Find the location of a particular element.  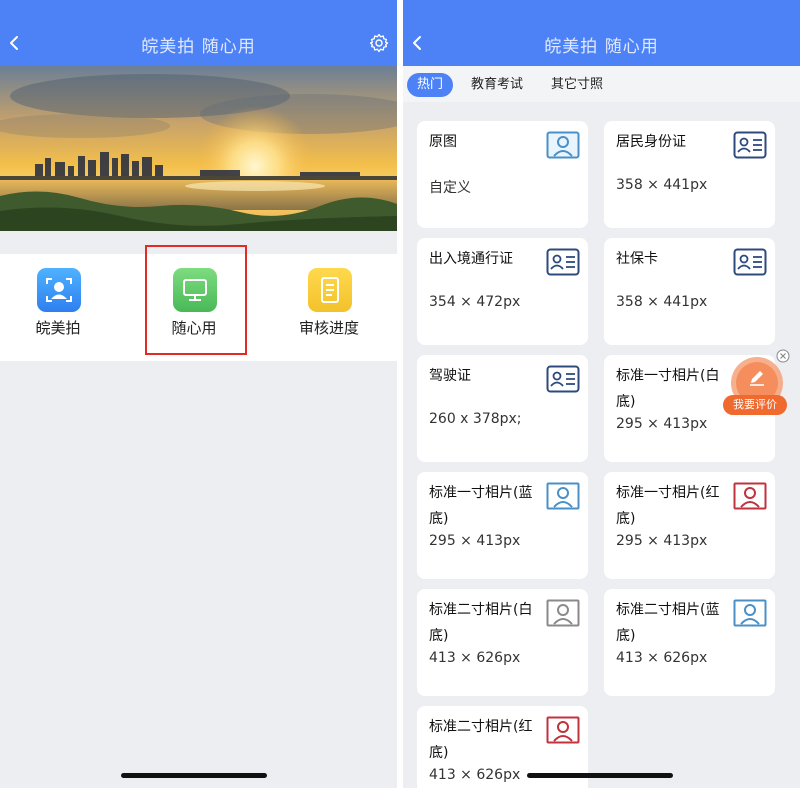

selection-highlight-box is located at coordinates (196, 300).